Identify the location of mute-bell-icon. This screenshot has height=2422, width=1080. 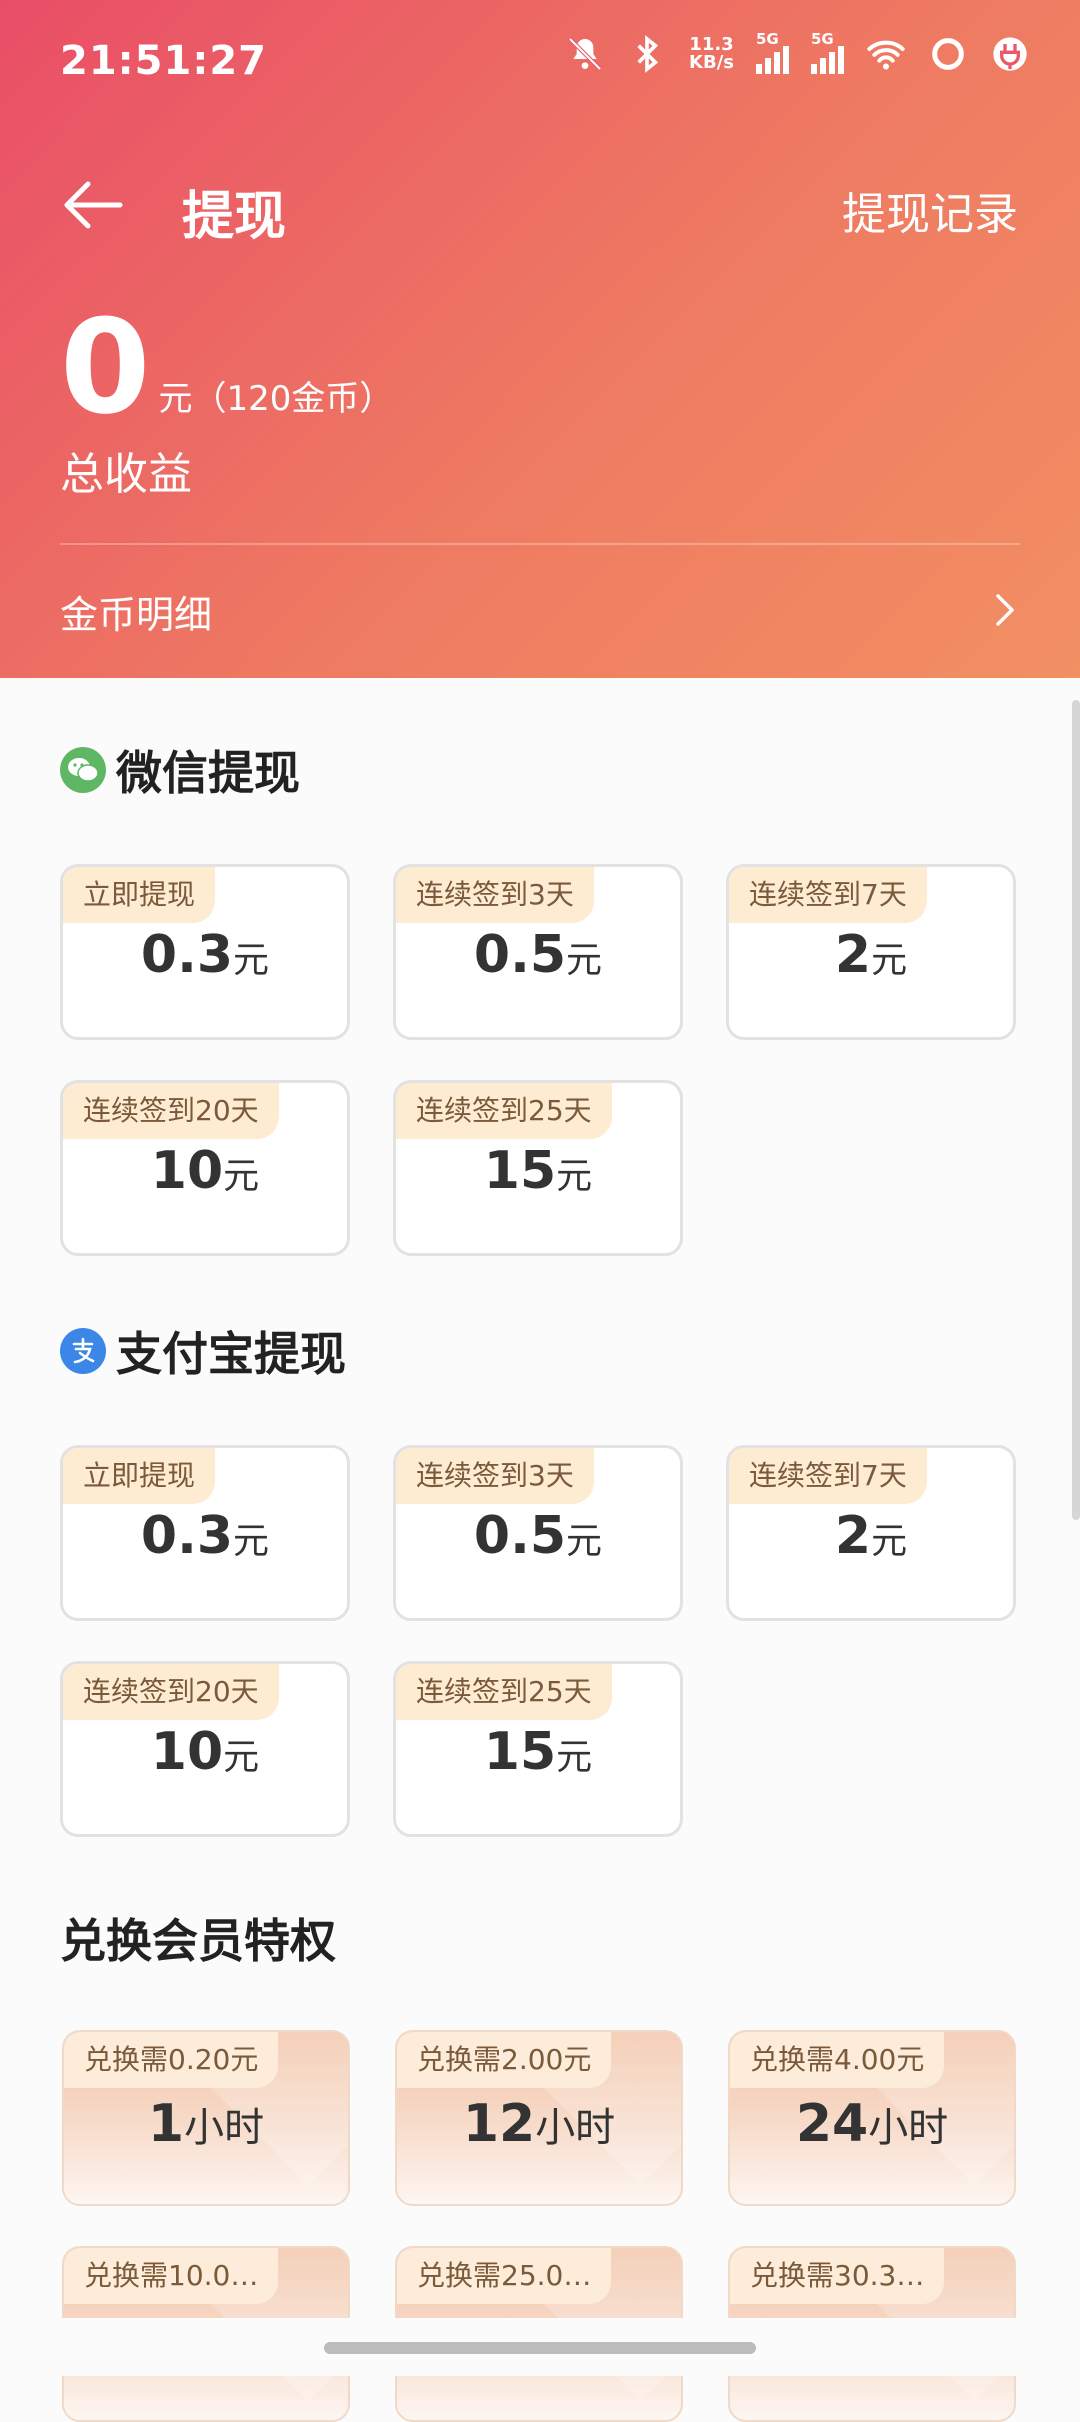
(585, 54).